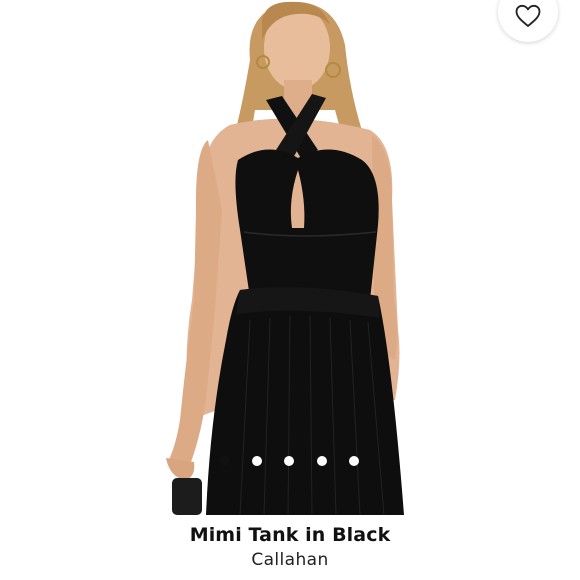  I want to click on carousel-dots, so click(290, 461).